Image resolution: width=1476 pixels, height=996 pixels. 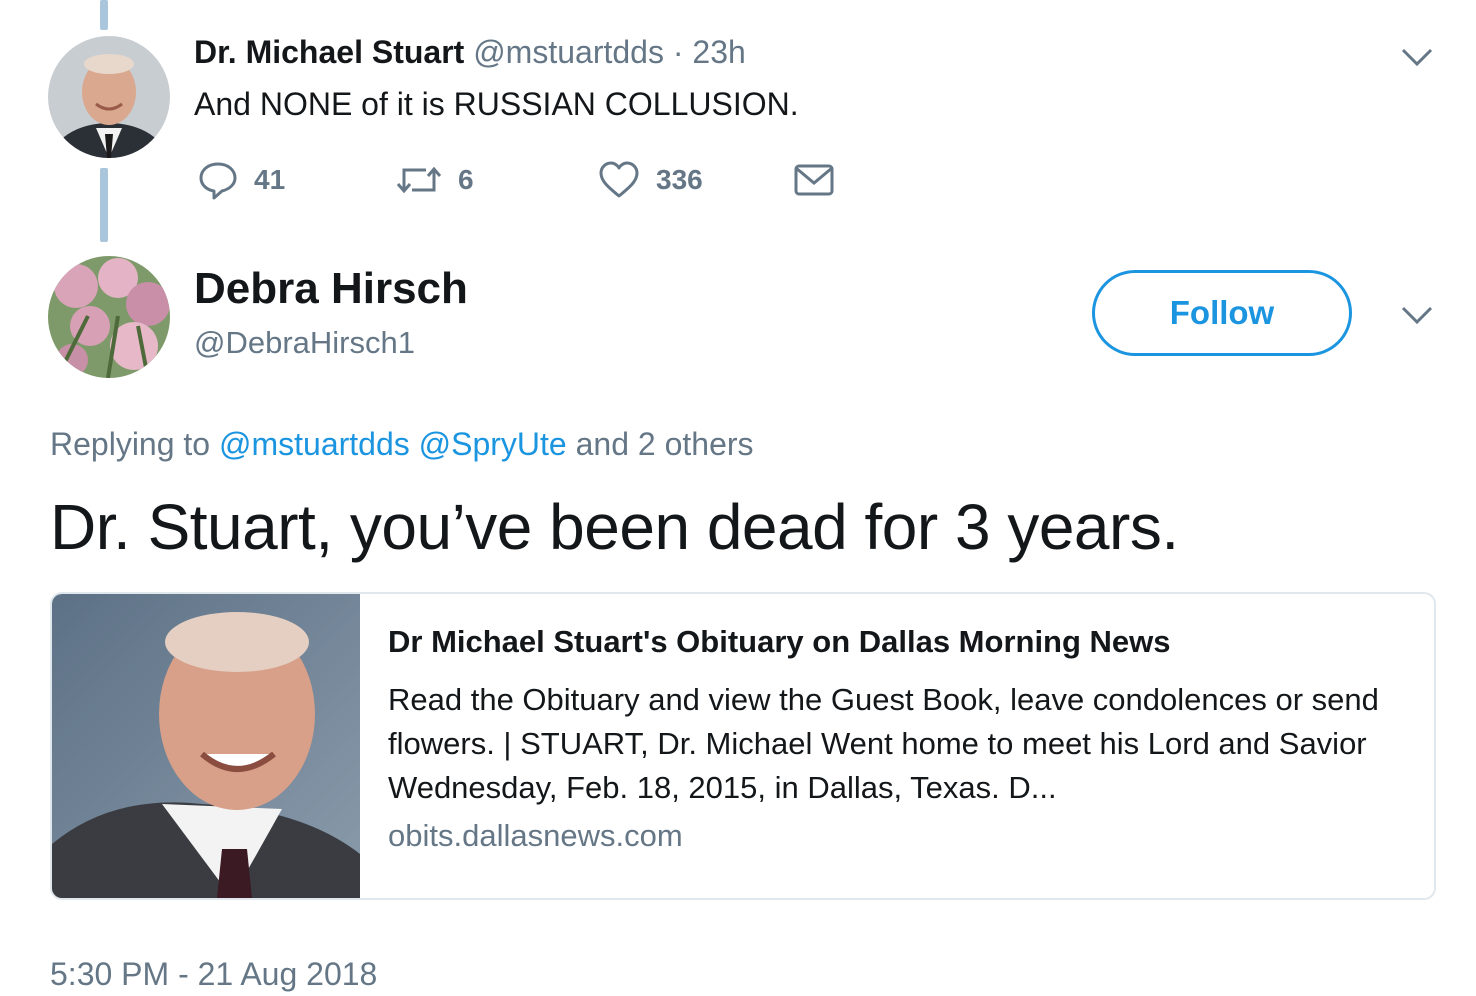 What do you see at coordinates (650, 180) in the screenshot?
I see `like-action: 336` at bounding box center [650, 180].